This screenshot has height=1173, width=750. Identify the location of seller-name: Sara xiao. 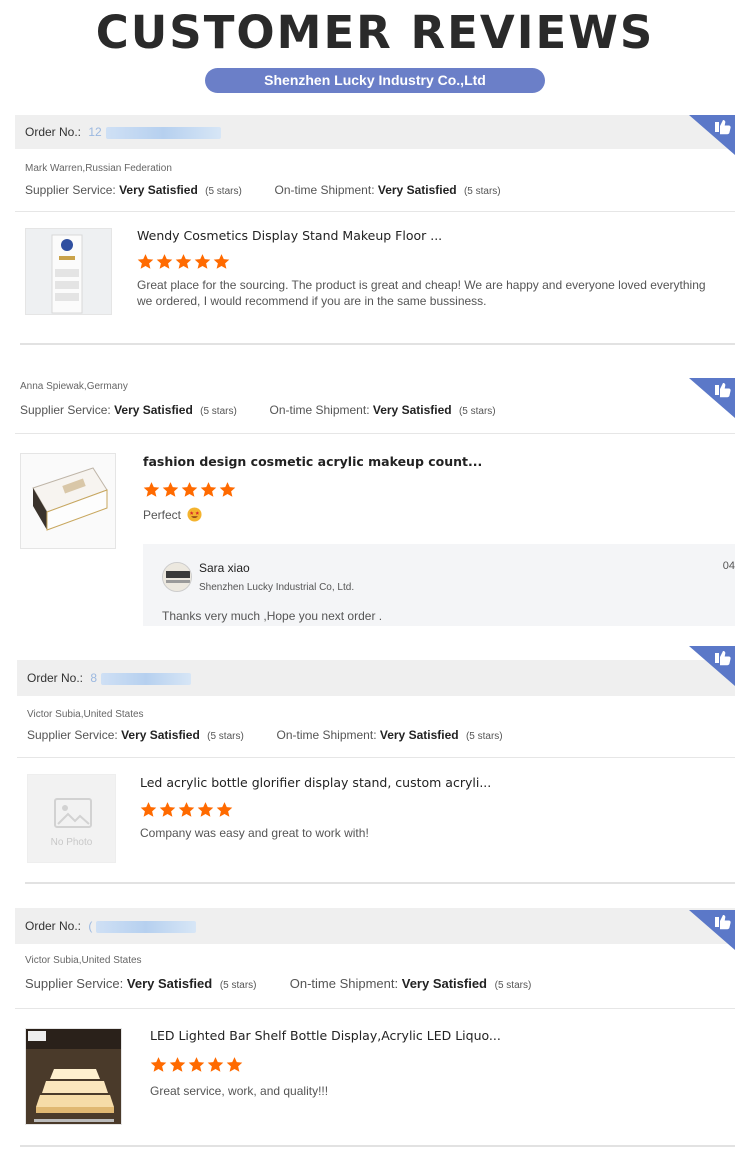
(224, 568).